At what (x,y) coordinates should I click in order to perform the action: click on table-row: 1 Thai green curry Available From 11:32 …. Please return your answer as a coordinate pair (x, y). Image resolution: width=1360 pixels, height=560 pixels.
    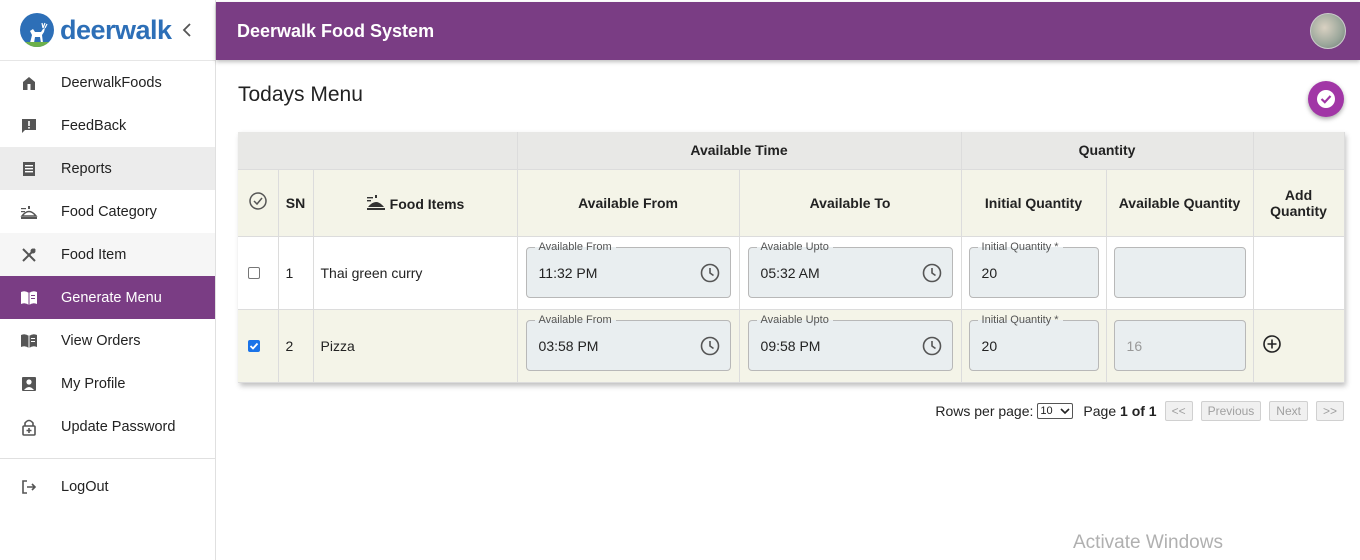
    Looking at the image, I should click on (791, 273).